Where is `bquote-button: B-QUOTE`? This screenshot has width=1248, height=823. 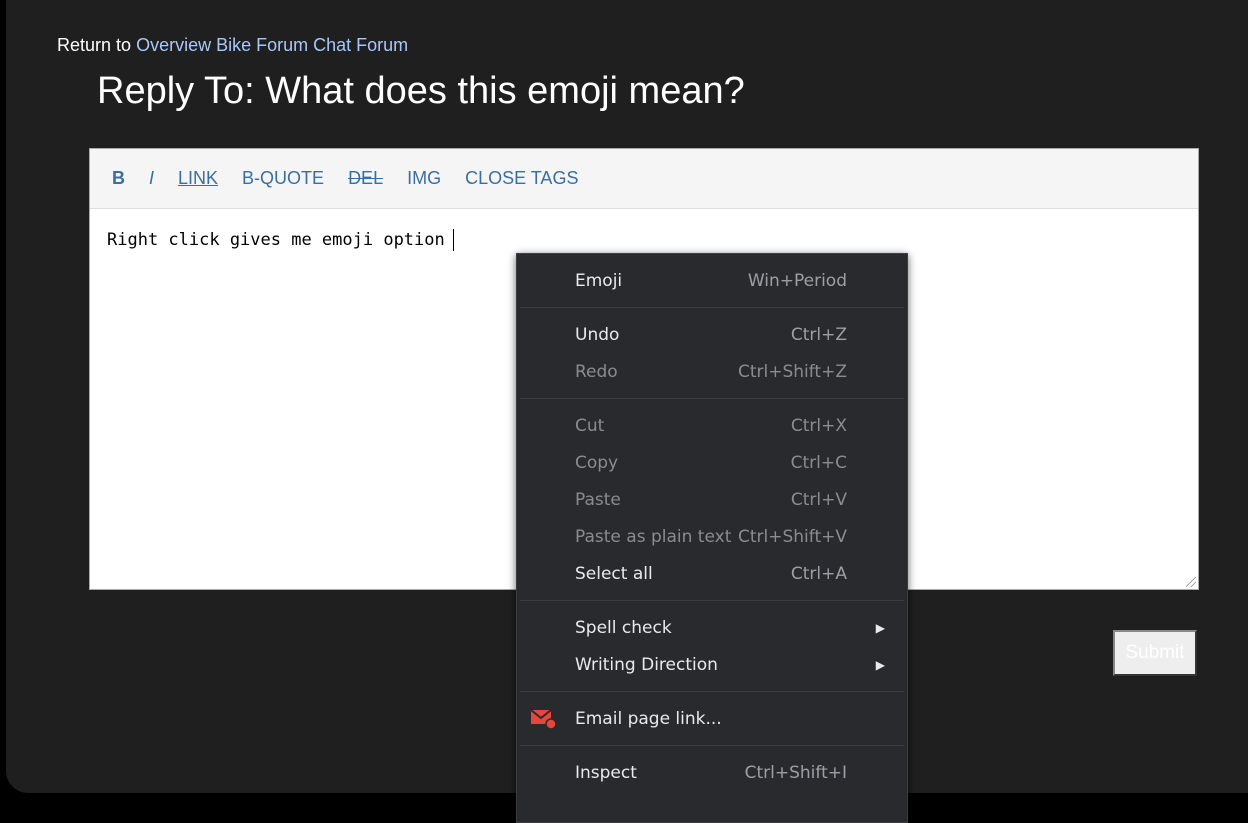
bquote-button: B-QUOTE is located at coordinates (283, 178).